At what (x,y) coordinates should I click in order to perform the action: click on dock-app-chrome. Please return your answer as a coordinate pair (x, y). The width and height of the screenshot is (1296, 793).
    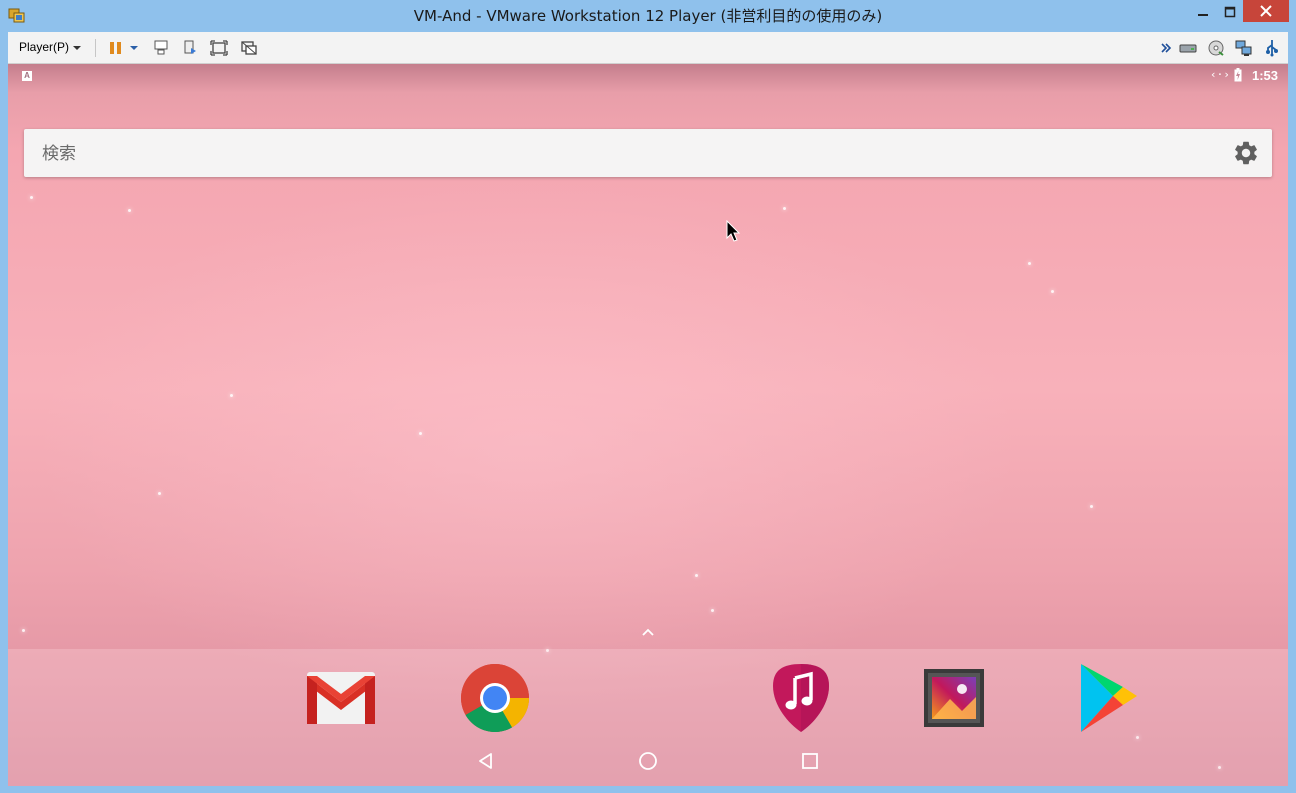
    Looking at the image, I should click on (495, 698).